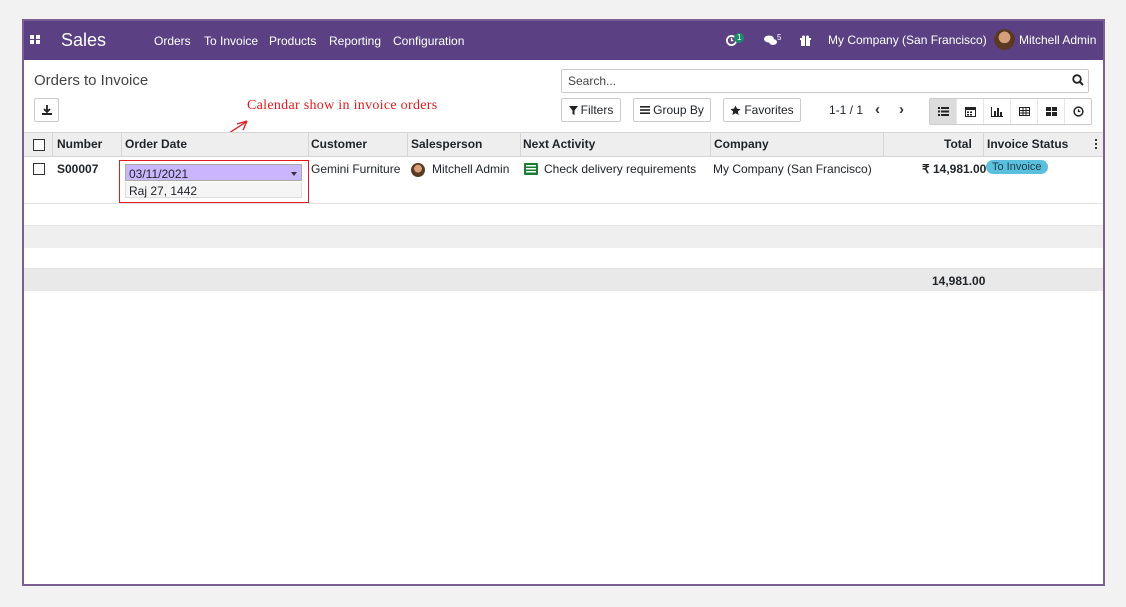  I want to click on search-input, so click(808, 81).